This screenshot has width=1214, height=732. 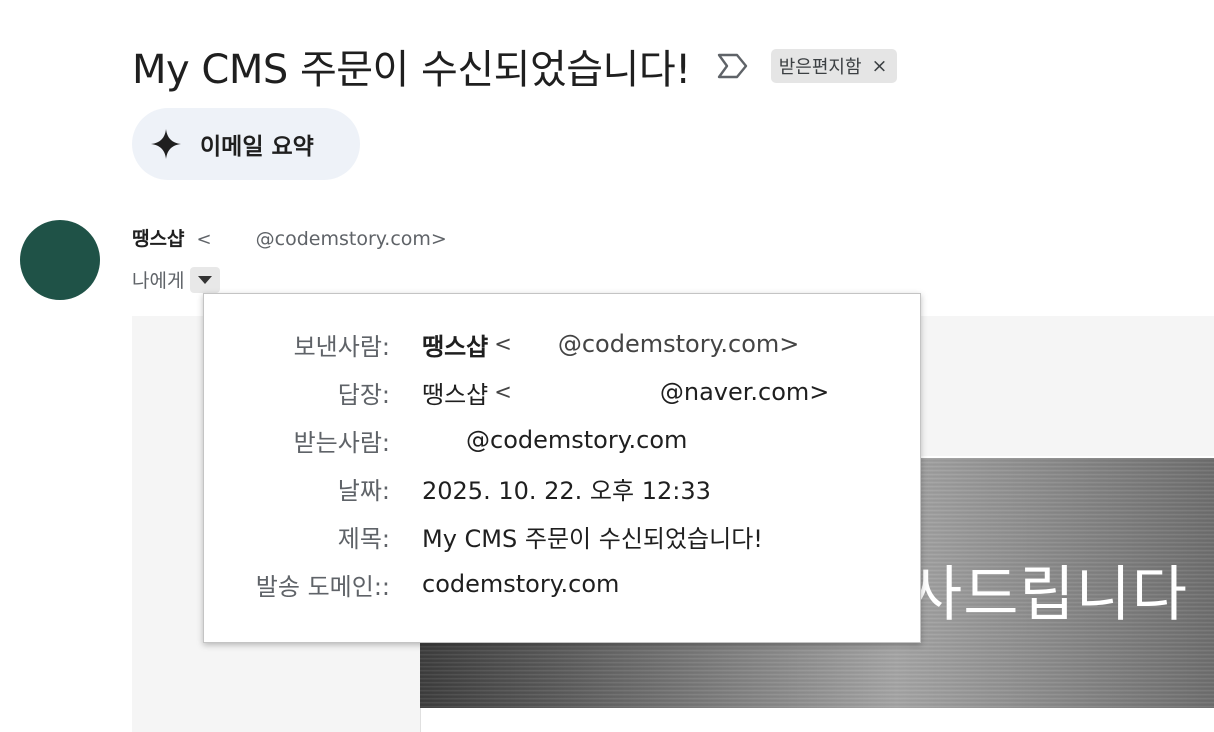 I want to click on from-bracket: <, so click(x=503, y=344).